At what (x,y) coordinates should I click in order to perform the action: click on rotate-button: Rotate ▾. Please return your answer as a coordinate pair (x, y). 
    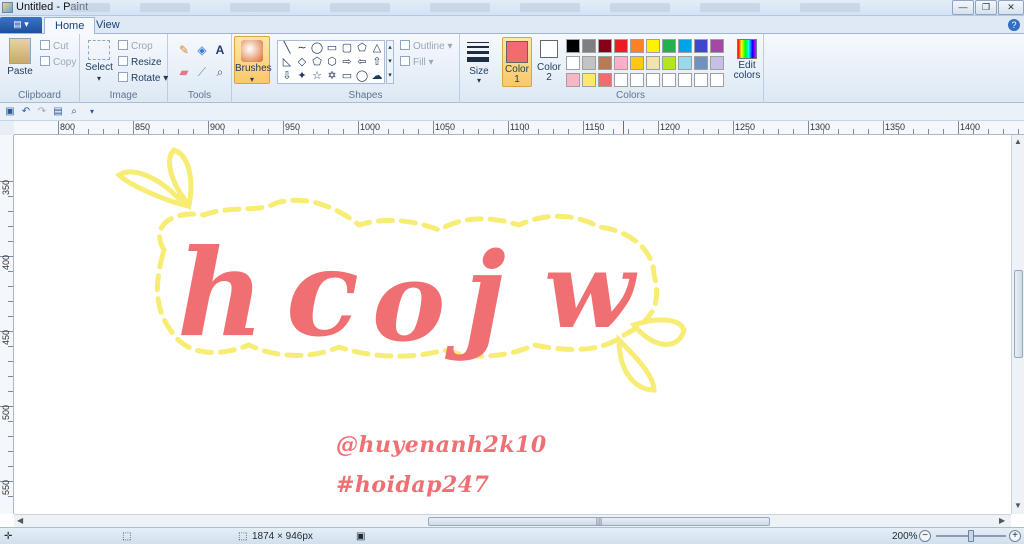
    Looking at the image, I should click on (143, 78).